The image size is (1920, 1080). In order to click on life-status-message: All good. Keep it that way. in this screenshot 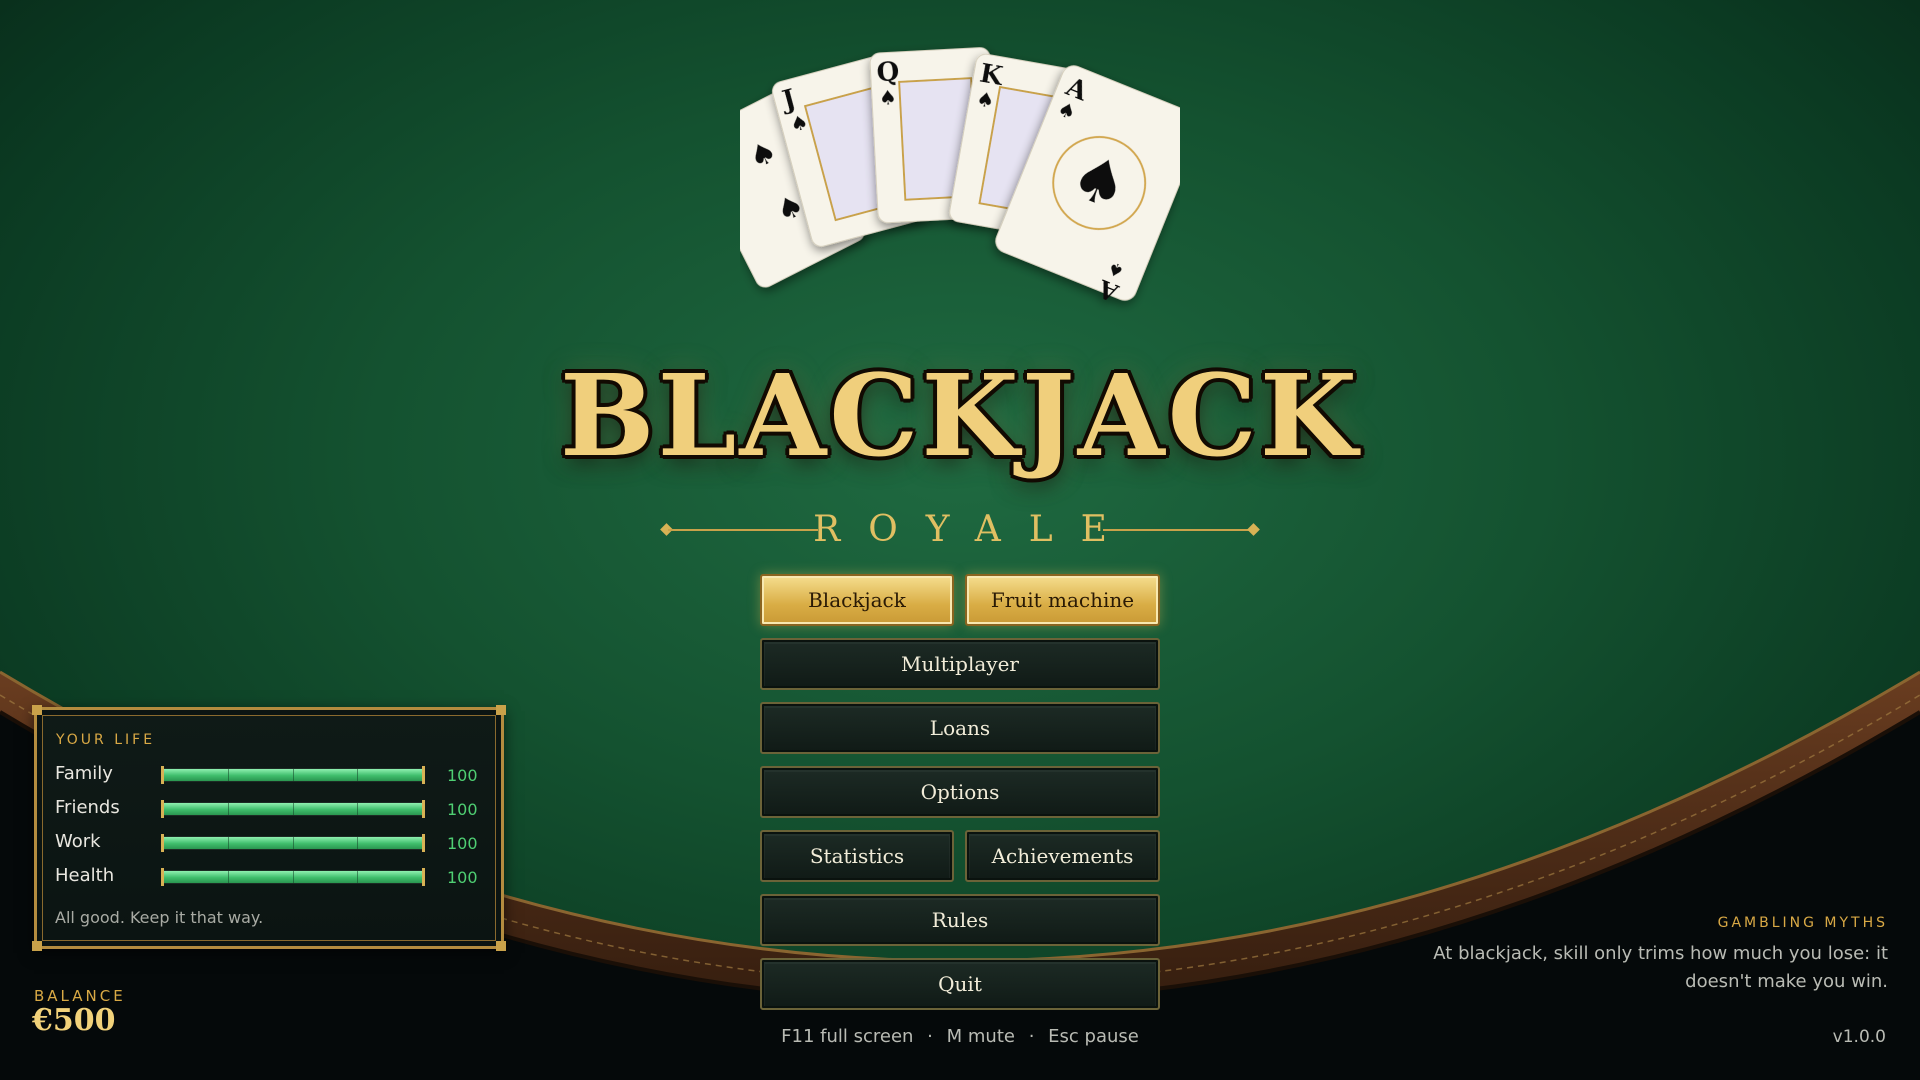, I will do `click(159, 917)`.